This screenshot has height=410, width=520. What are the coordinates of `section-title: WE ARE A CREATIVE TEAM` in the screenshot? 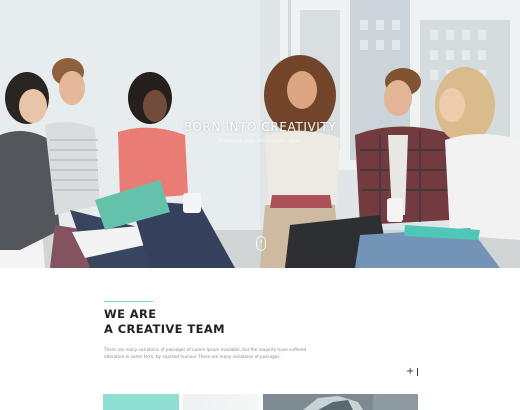 It's located at (164, 322).